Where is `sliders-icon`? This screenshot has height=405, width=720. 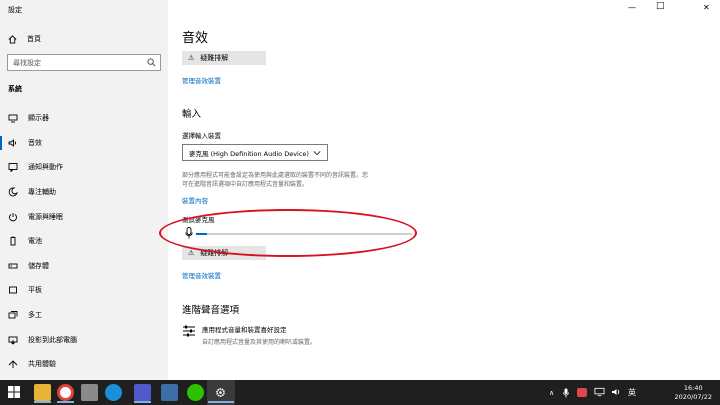 sliders-icon is located at coordinates (189, 331).